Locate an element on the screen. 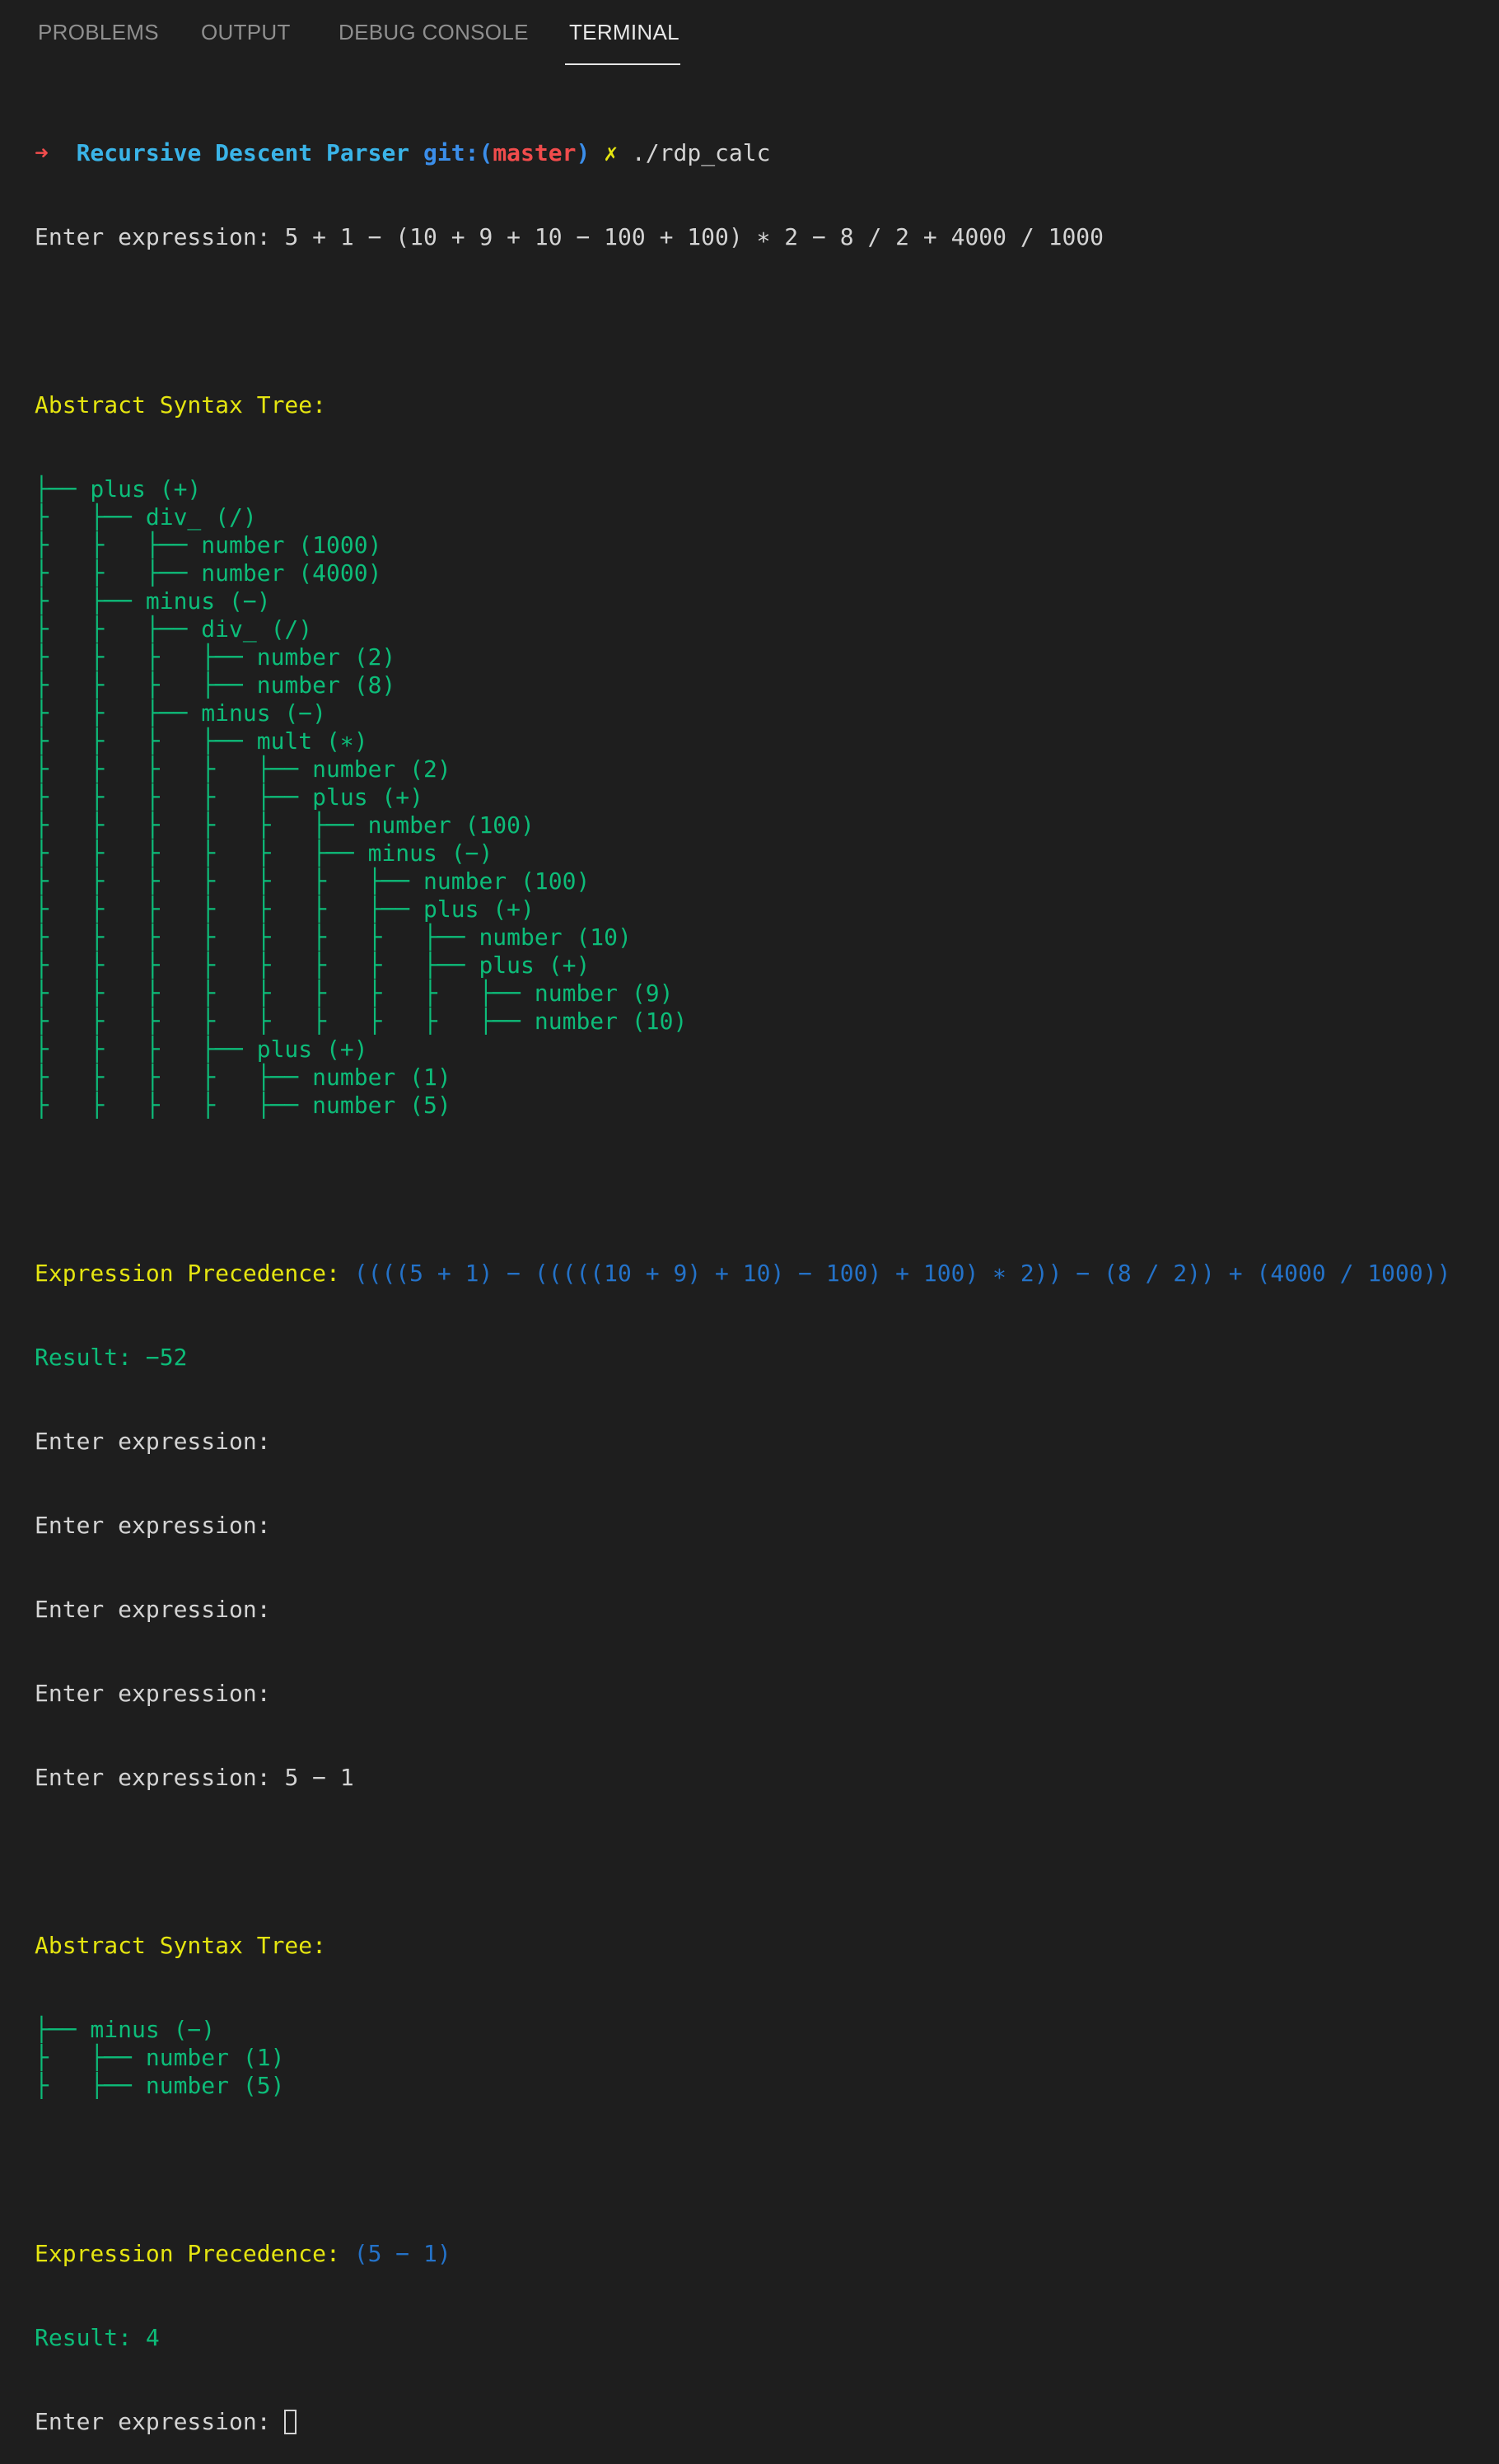 This screenshot has width=1499, height=2464. prompt-git-suffix: ) is located at coordinates (583, 152).